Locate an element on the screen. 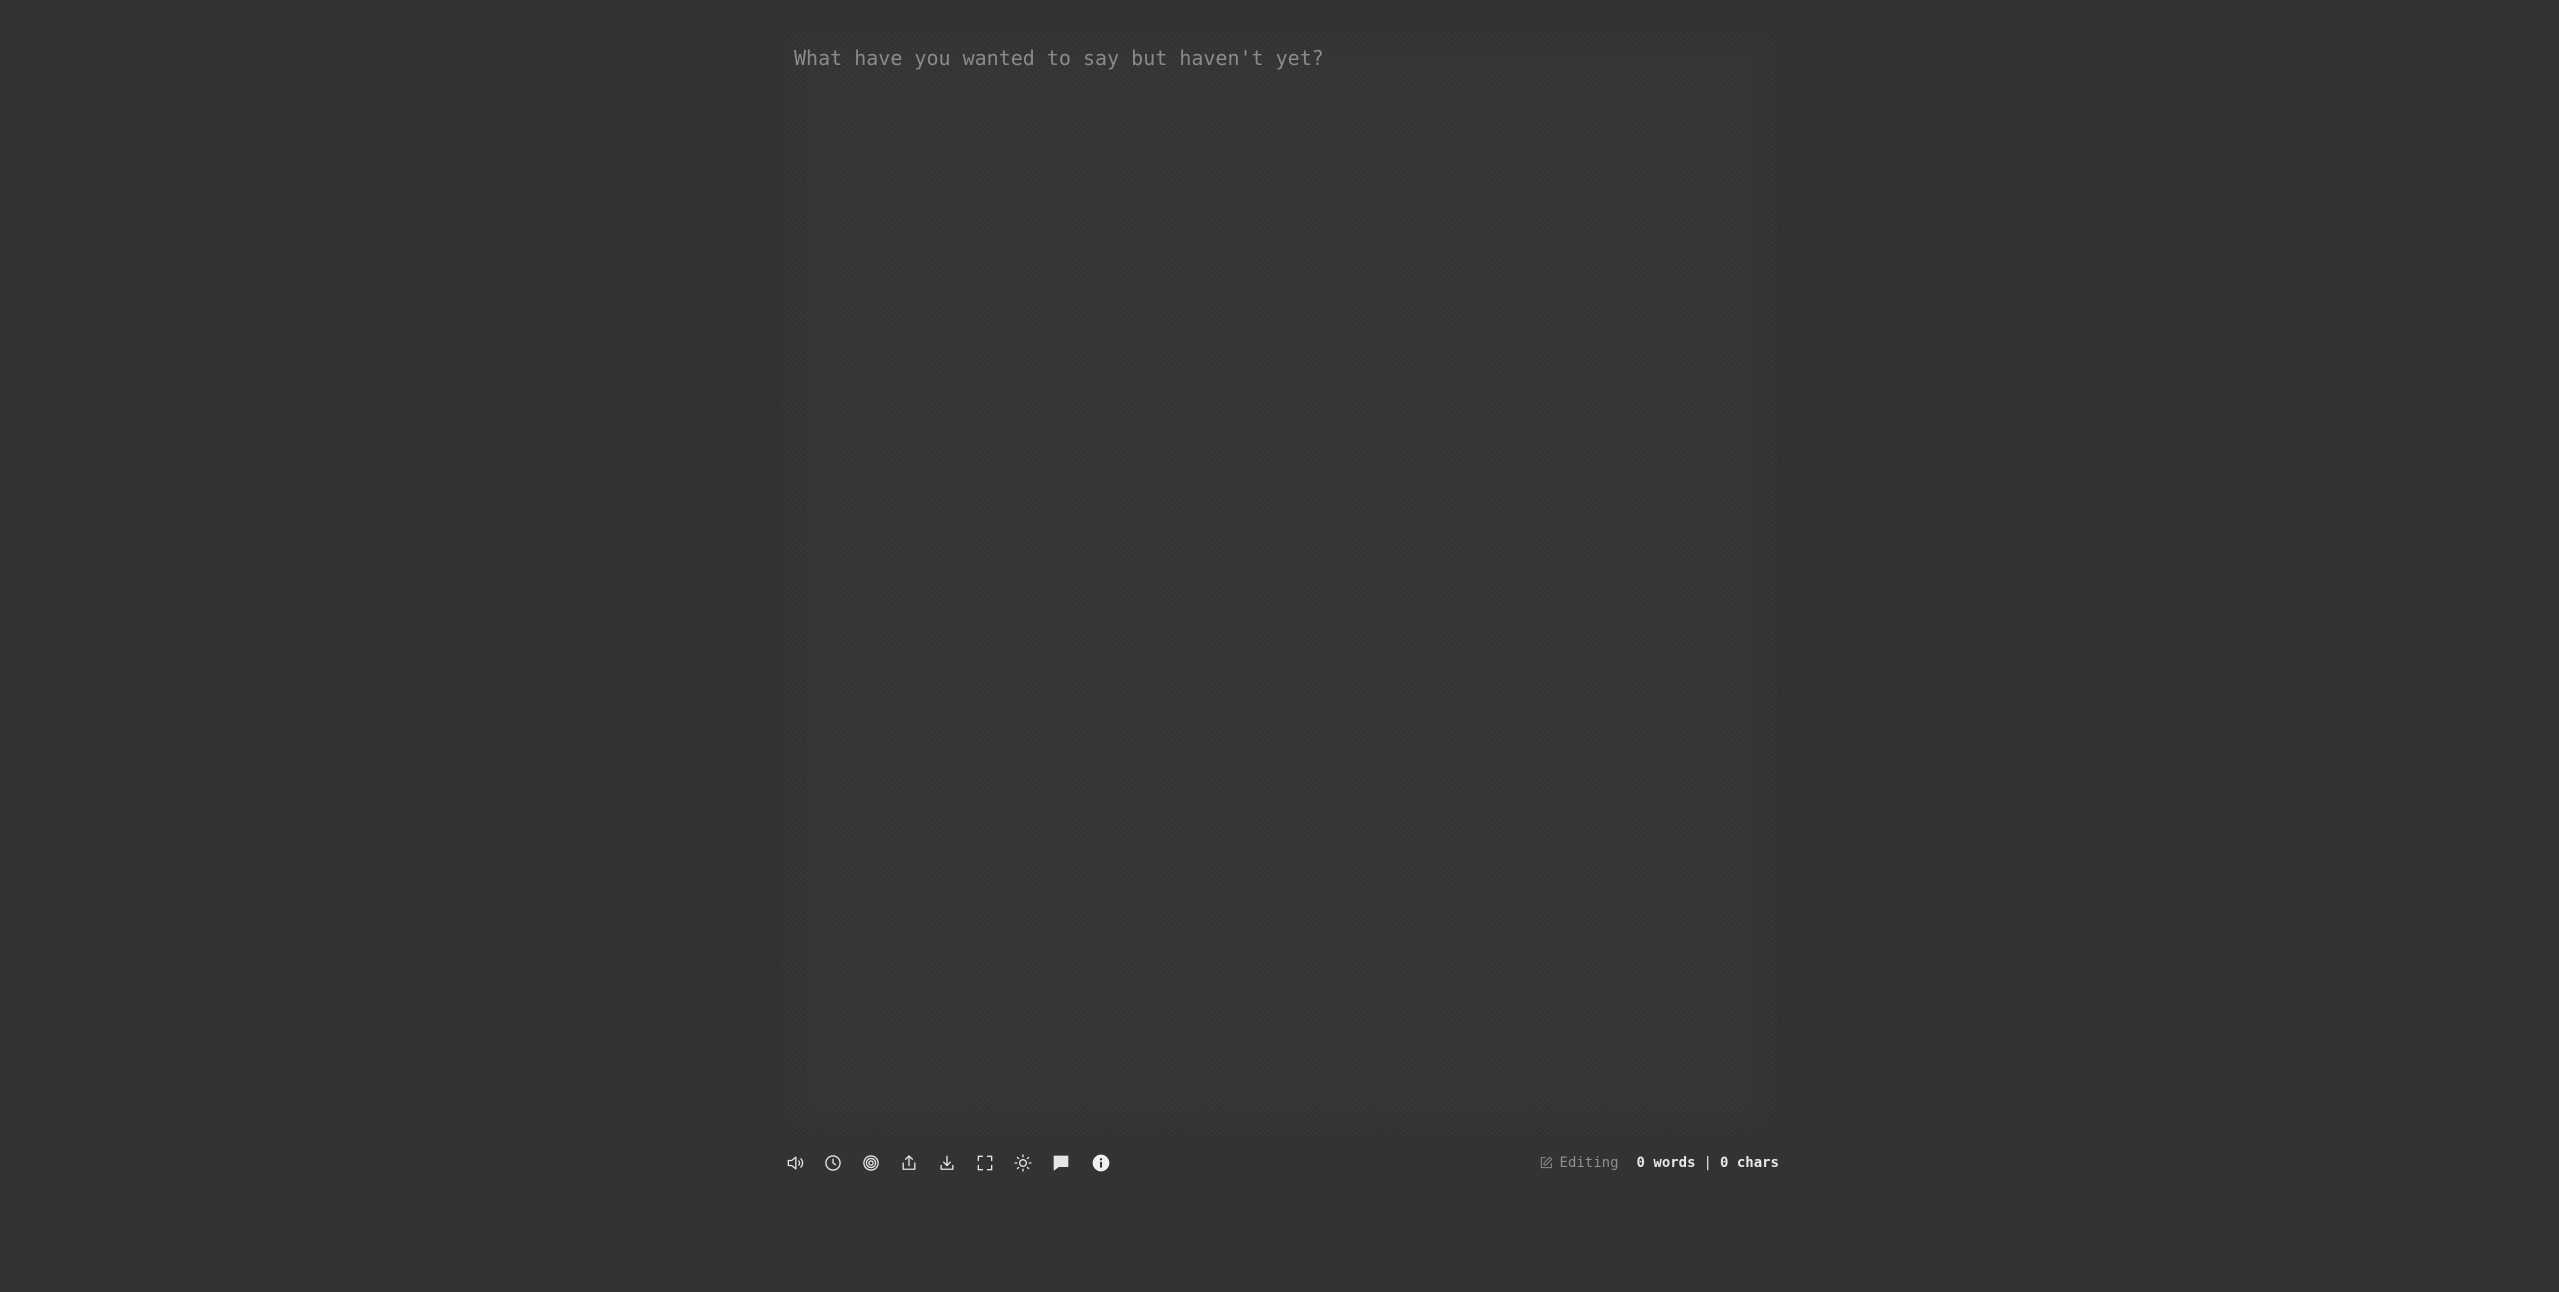  download-icon is located at coordinates (947, 1162).